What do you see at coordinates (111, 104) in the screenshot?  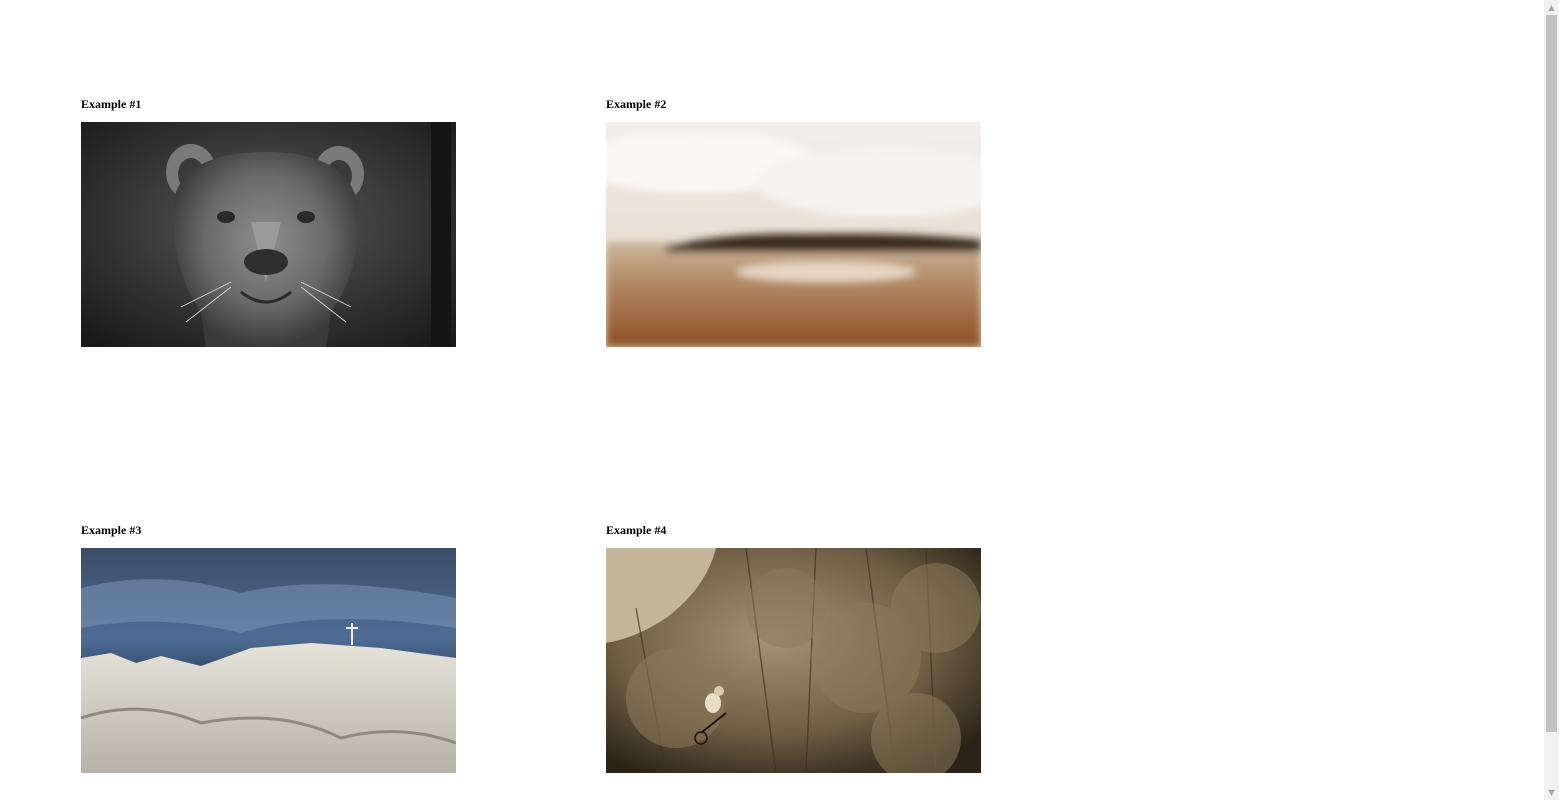 I see `example-title: Example #1` at bounding box center [111, 104].